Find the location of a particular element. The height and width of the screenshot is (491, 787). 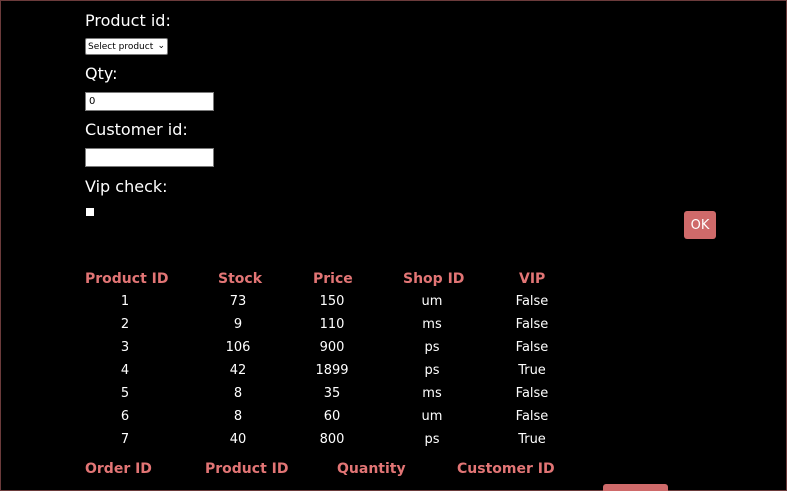

ok-button: OK is located at coordinates (700, 225).